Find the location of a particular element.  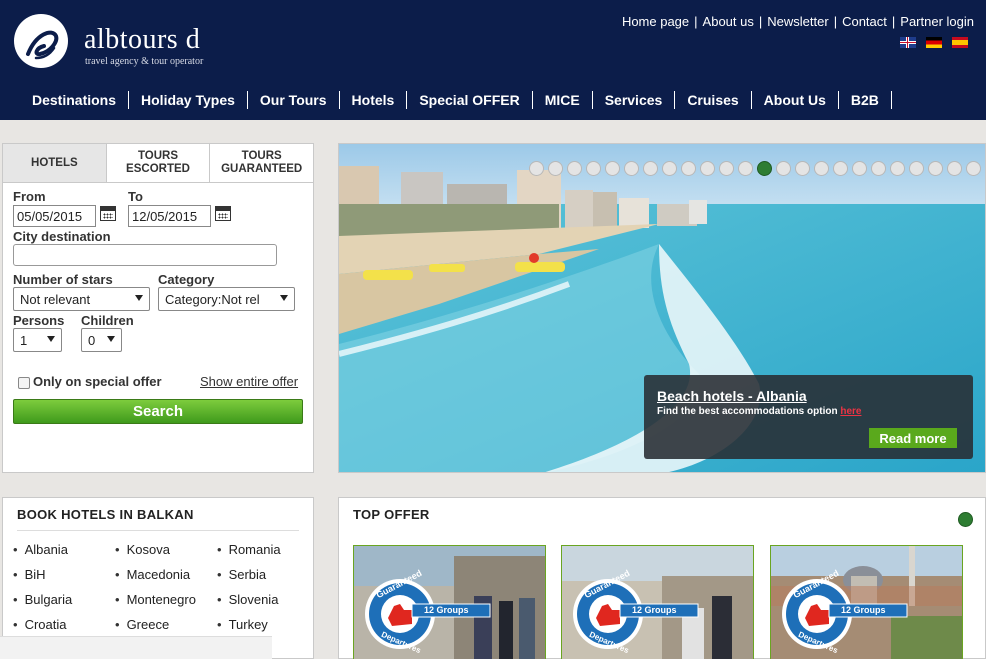

stars-select: Not relevant is located at coordinates (81, 299).